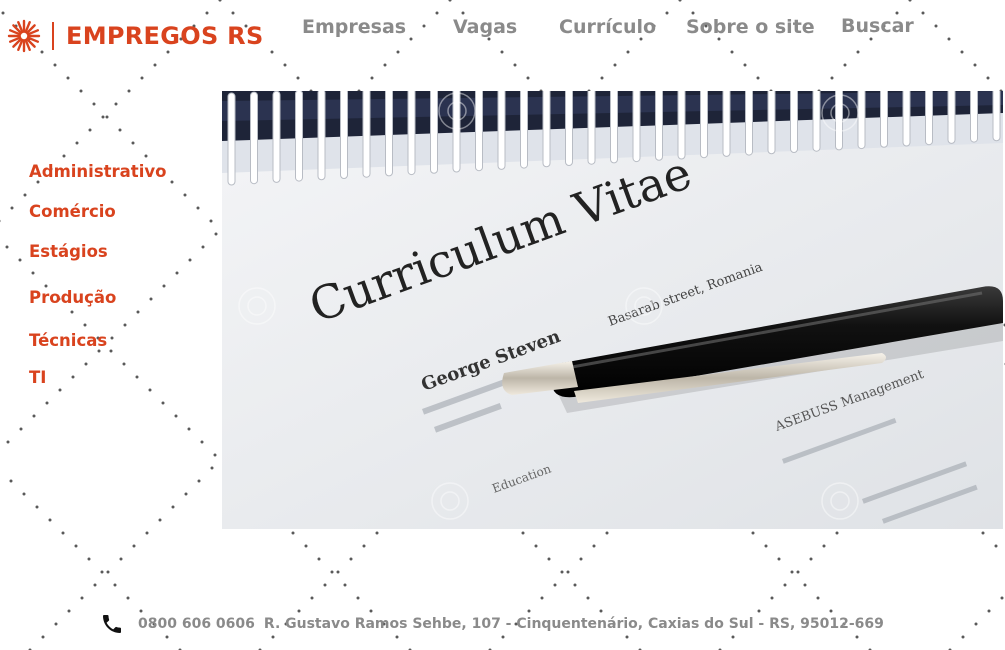  What do you see at coordinates (165, 36) in the screenshot?
I see `brand-name: EMPREGOS RS` at bounding box center [165, 36].